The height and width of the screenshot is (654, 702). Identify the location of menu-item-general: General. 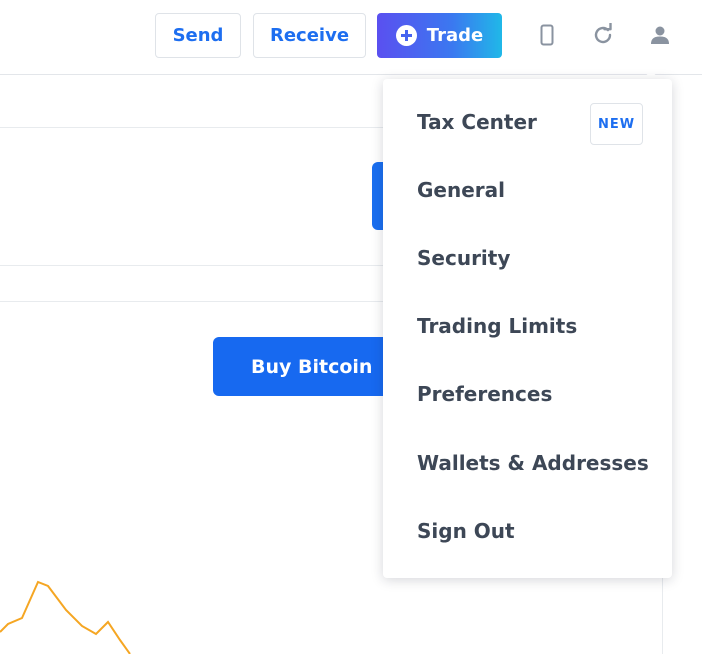
(461, 190).